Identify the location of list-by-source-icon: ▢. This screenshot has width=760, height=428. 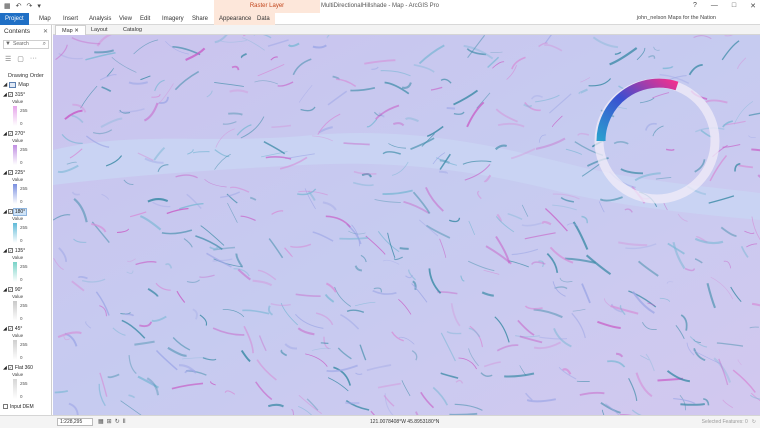
(20, 59).